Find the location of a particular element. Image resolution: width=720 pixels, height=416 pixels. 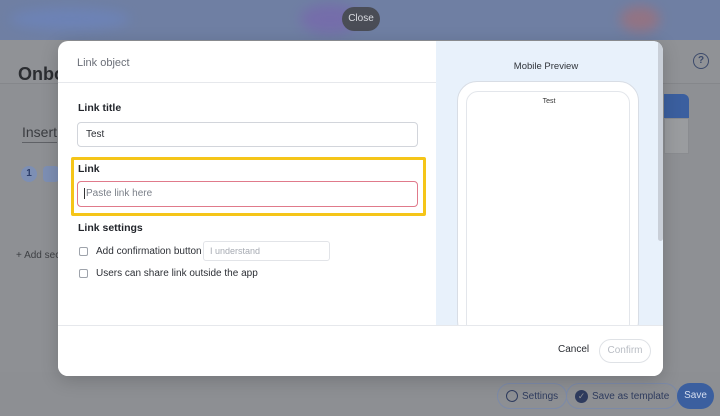

phone-preview-title: Test is located at coordinates (549, 101).